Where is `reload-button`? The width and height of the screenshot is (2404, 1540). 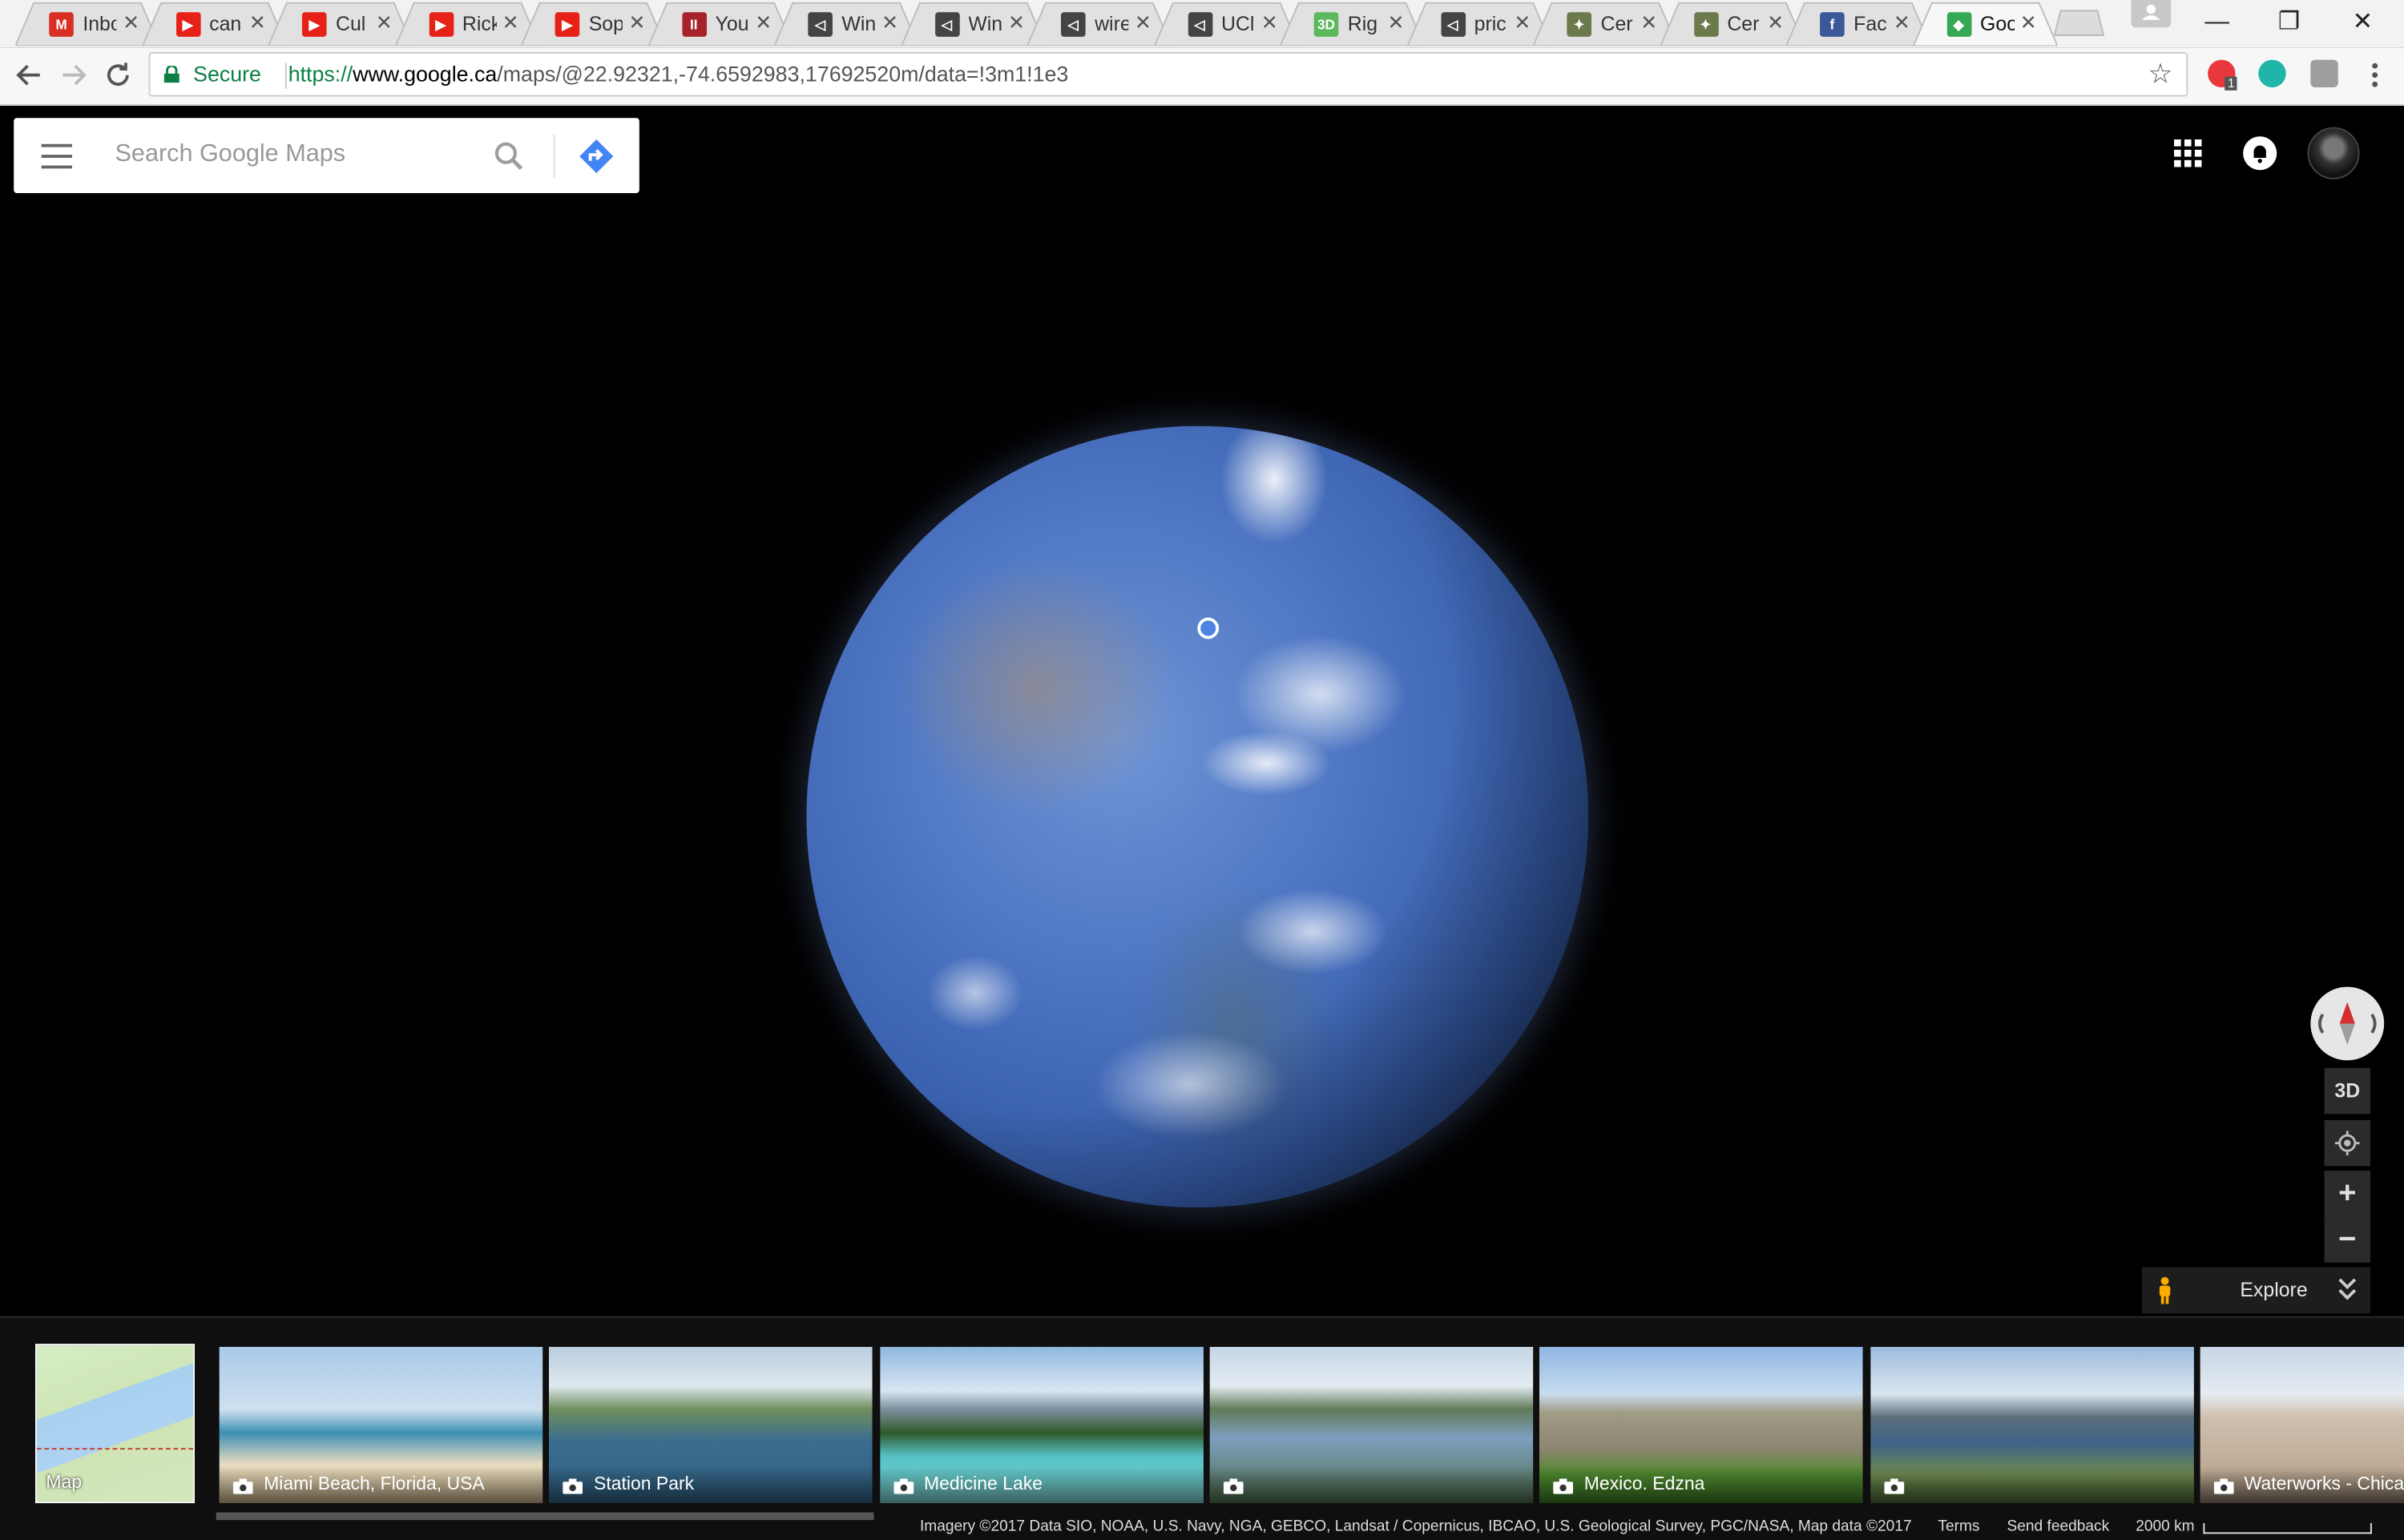
reload-button is located at coordinates (117, 75).